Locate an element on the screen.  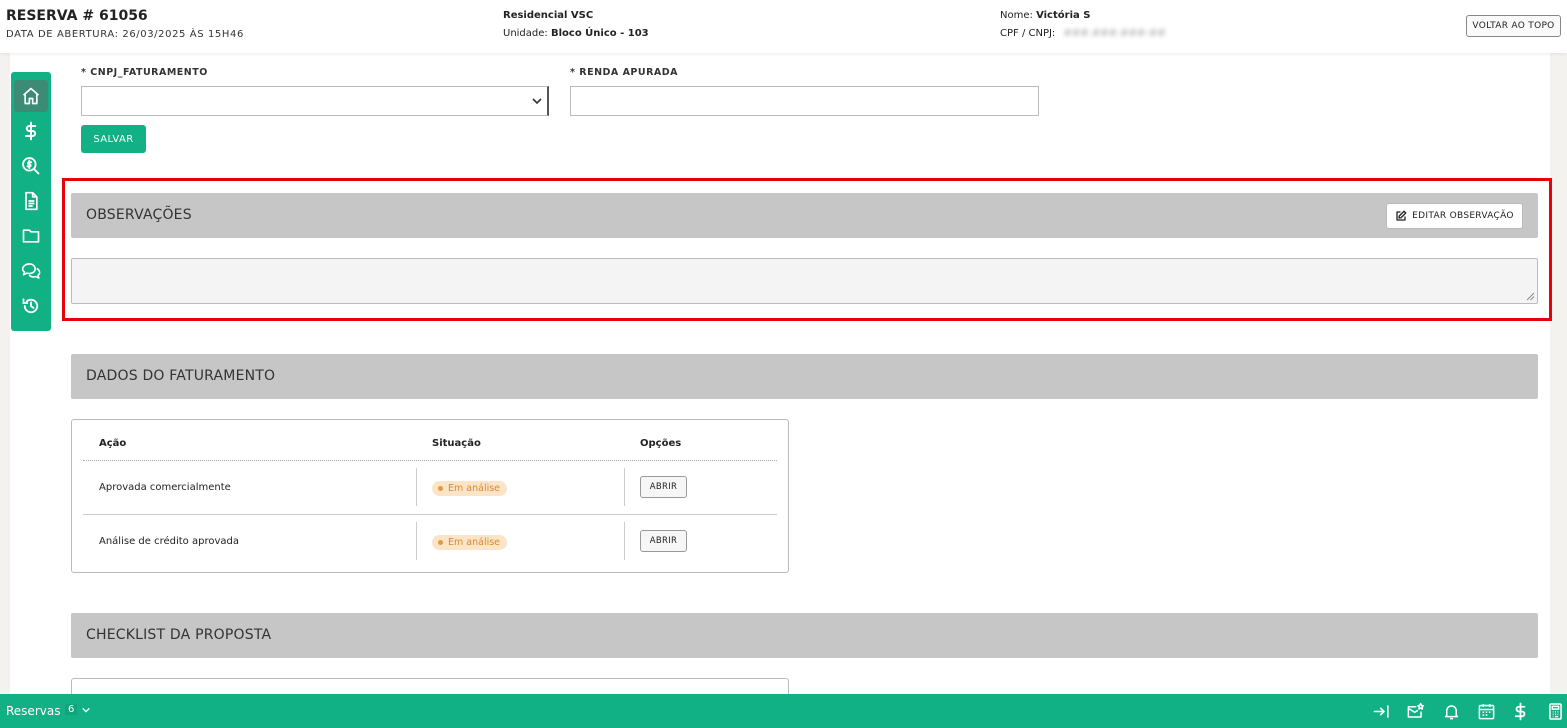
nav-financeiro is located at coordinates (31, 131).